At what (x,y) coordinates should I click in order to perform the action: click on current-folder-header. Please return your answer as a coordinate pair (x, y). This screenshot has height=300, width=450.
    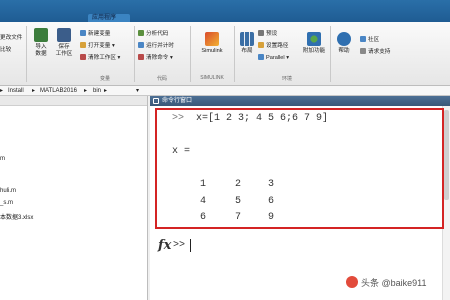
    Looking at the image, I should click on (73, 101).